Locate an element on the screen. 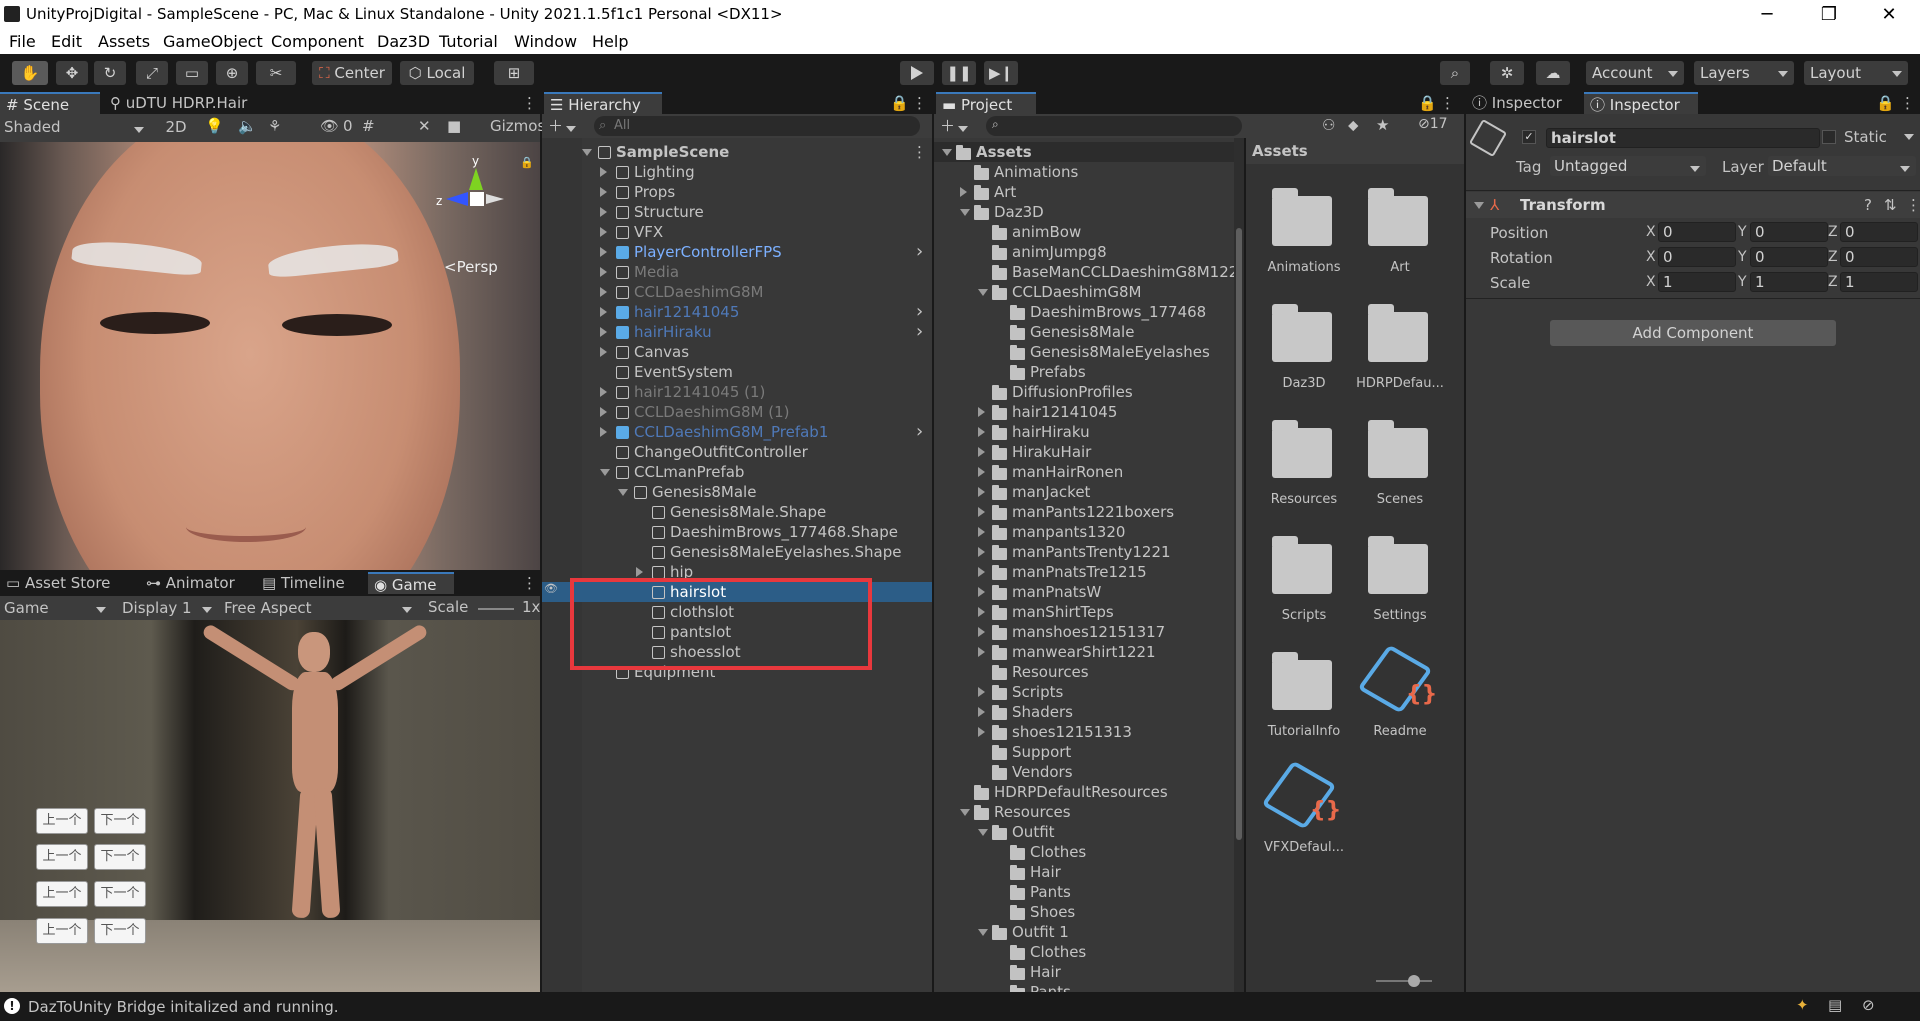 This screenshot has width=1920, height=1021. tab-timeline: ▤ Timeline is located at coordinates (306, 583).